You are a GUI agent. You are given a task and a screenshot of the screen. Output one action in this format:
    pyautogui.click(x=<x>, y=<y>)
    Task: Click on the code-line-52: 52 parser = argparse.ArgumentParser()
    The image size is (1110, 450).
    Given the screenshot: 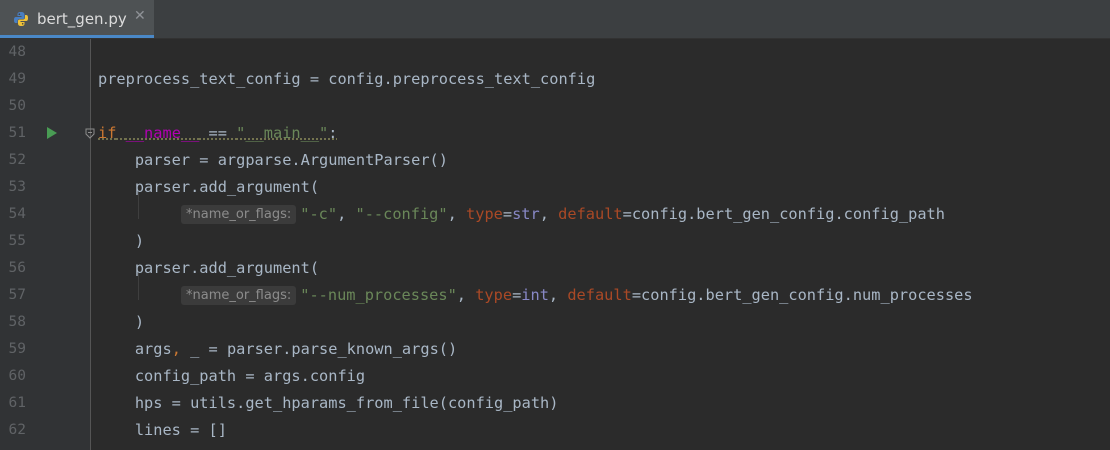 What is the action you would take?
    pyautogui.click(x=555, y=160)
    